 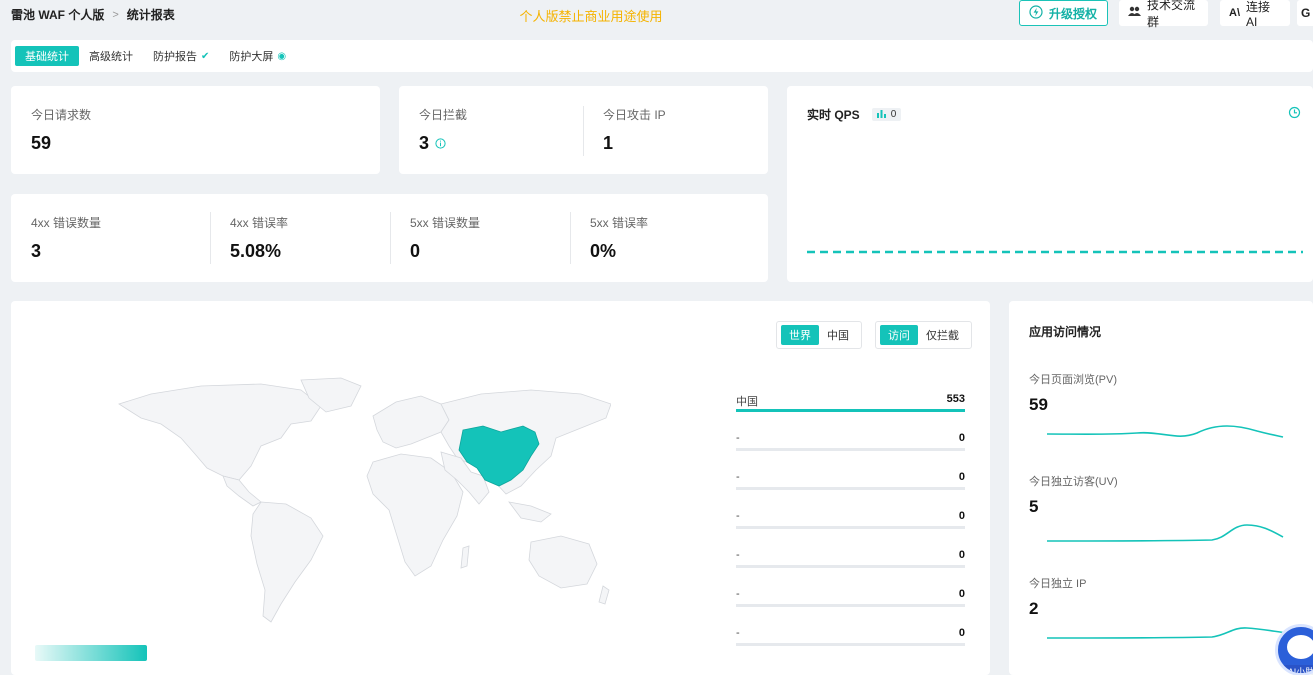 What do you see at coordinates (603, 251) in the screenshot?
I see `err-5xx-rate-value: 0%` at bounding box center [603, 251].